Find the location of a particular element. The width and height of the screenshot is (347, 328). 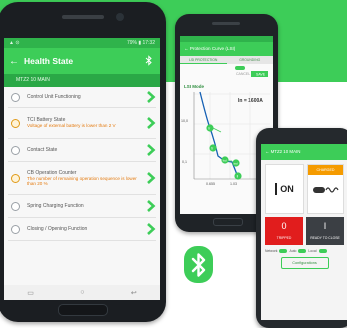

tripped-tile: 0 TRIPPED is located at coordinates (284, 231).